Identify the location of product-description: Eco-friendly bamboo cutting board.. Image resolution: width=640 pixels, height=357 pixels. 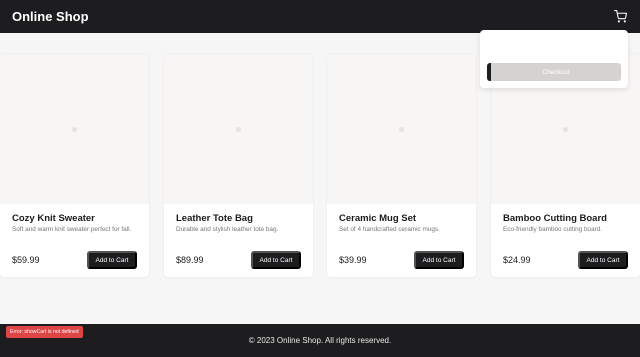
(553, 229).